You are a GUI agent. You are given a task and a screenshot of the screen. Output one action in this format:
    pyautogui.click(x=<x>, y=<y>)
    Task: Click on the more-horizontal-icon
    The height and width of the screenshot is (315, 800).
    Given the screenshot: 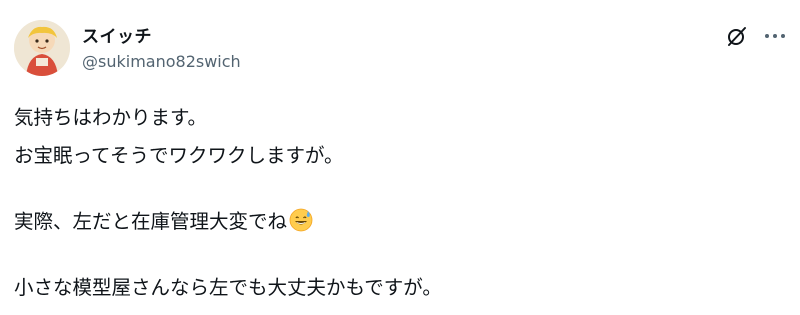 What is the action you would take?
    pyautogui.click(x=775, y=36)
    